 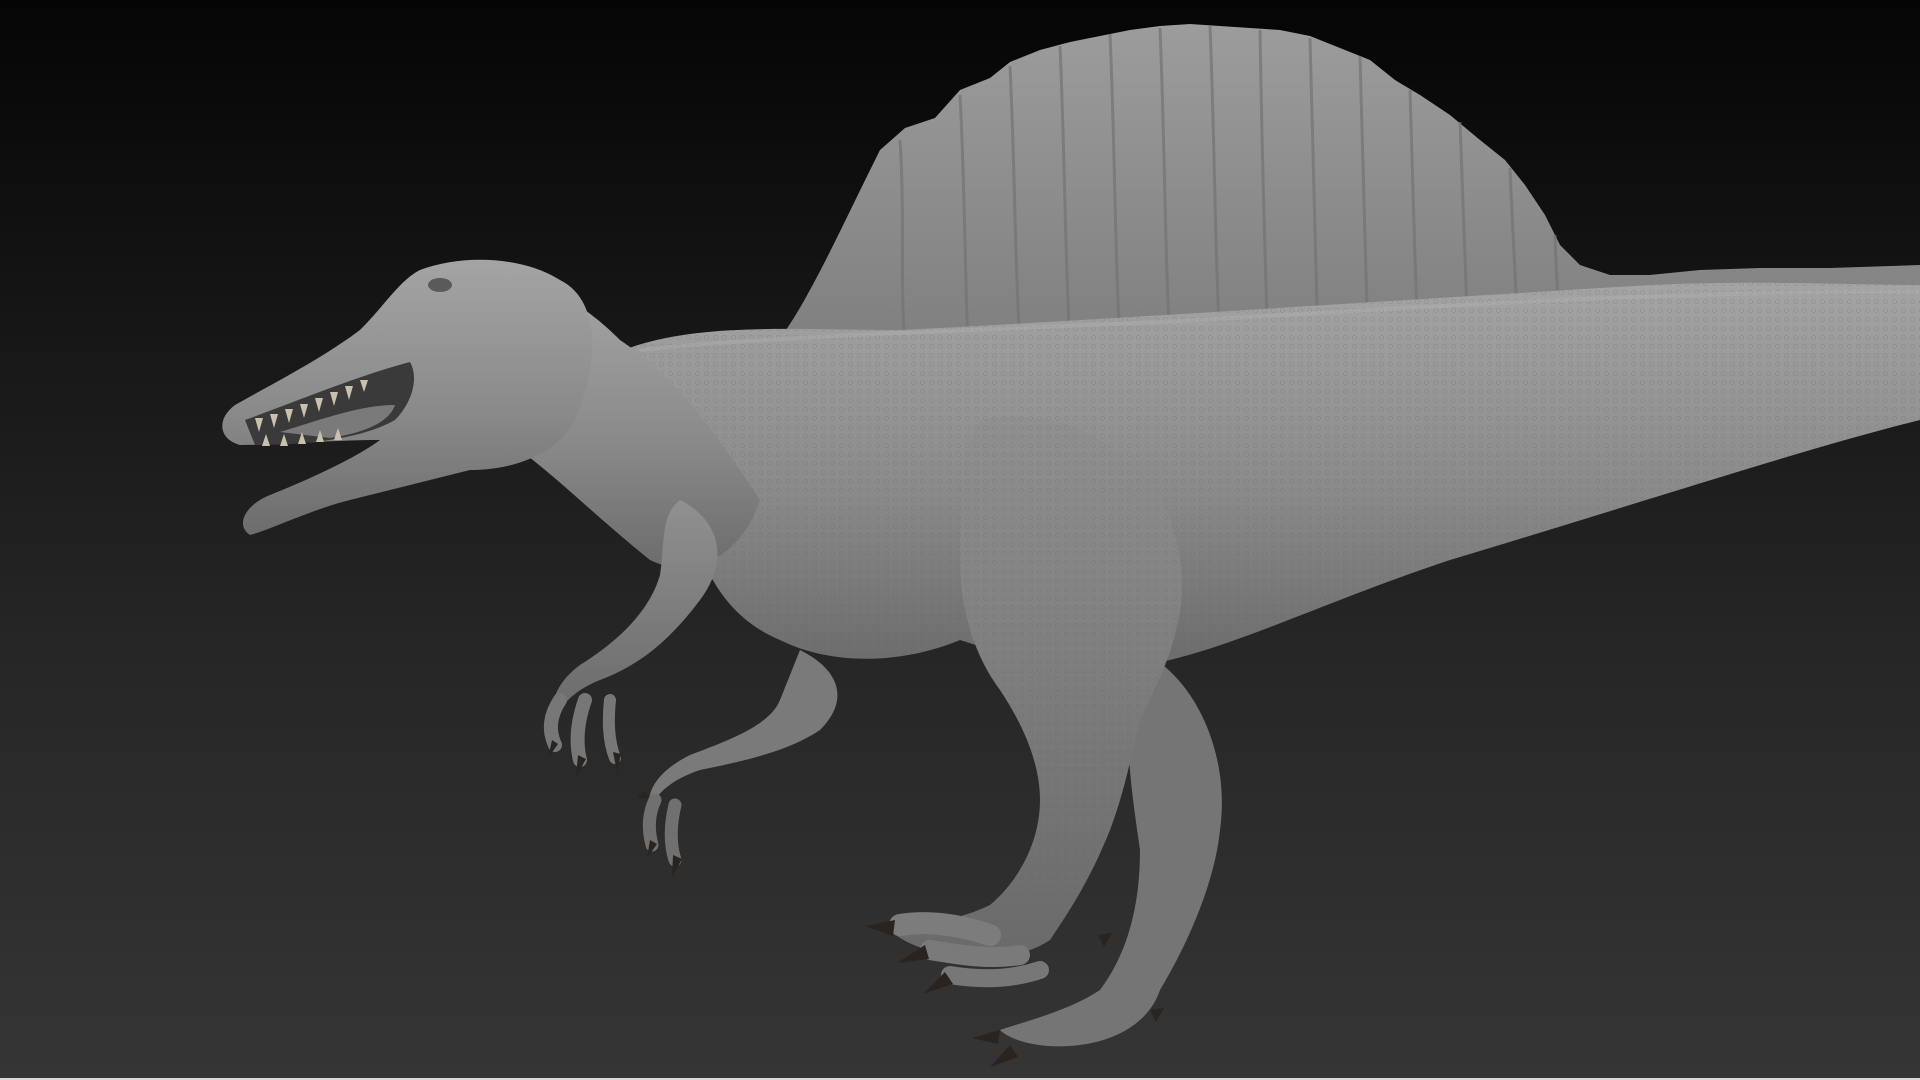 I want to click on front-claws-near, so click(x=582, y=735).